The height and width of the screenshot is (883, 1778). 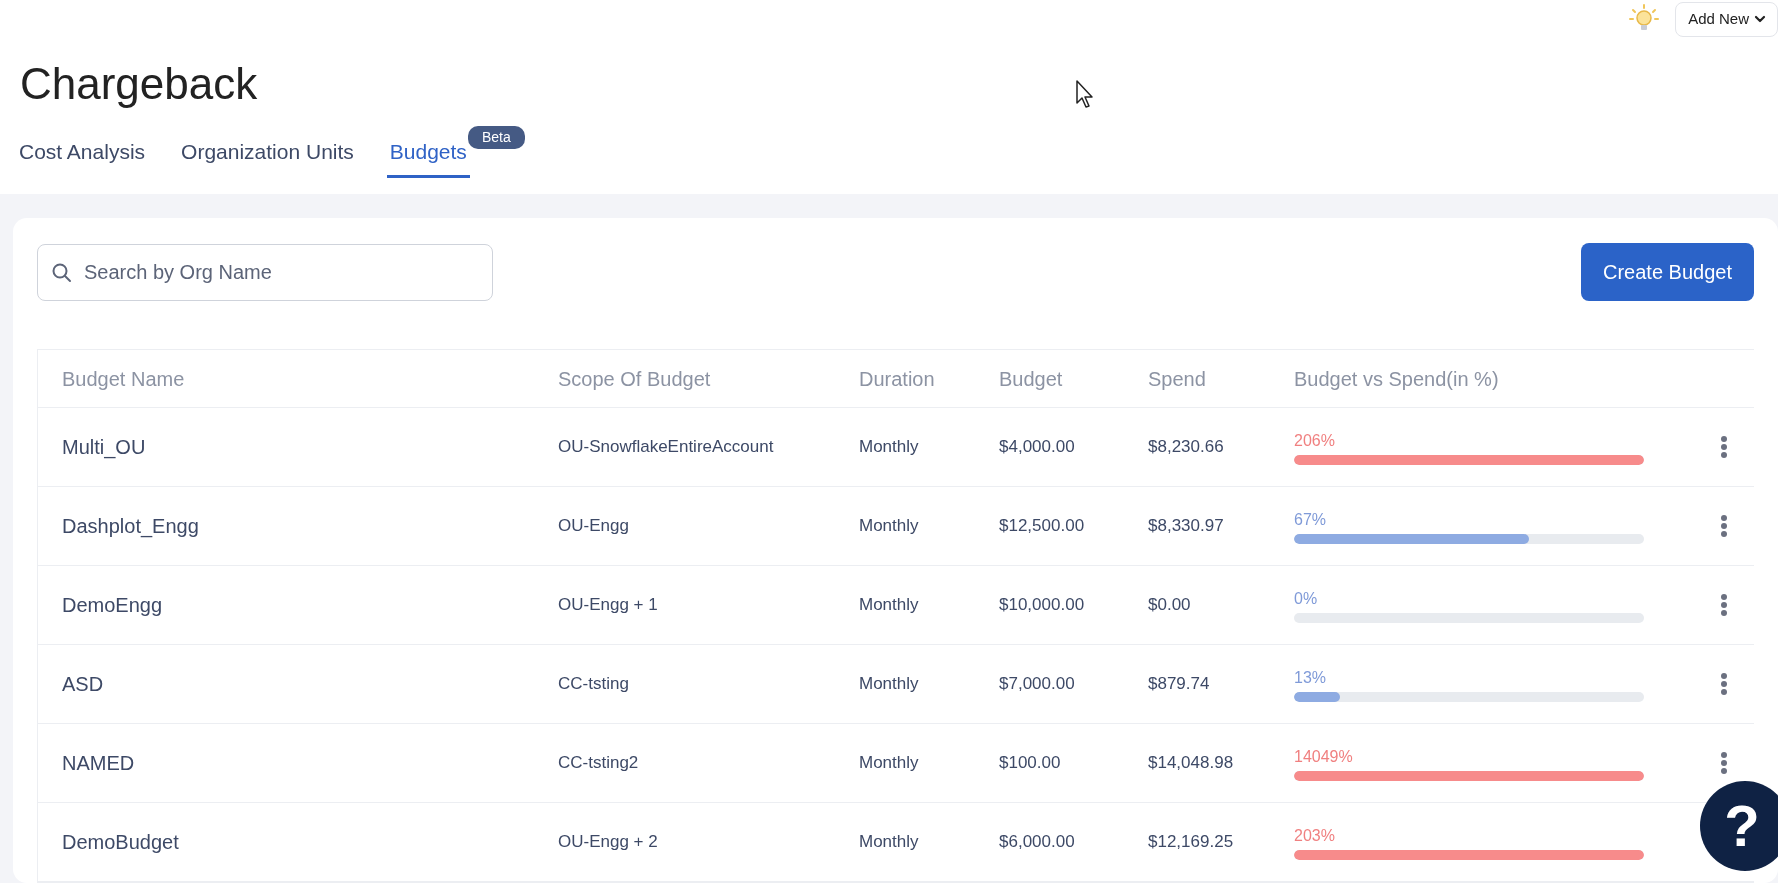 I want to click on column-header: Budget Name, so click(x=123, y=378).